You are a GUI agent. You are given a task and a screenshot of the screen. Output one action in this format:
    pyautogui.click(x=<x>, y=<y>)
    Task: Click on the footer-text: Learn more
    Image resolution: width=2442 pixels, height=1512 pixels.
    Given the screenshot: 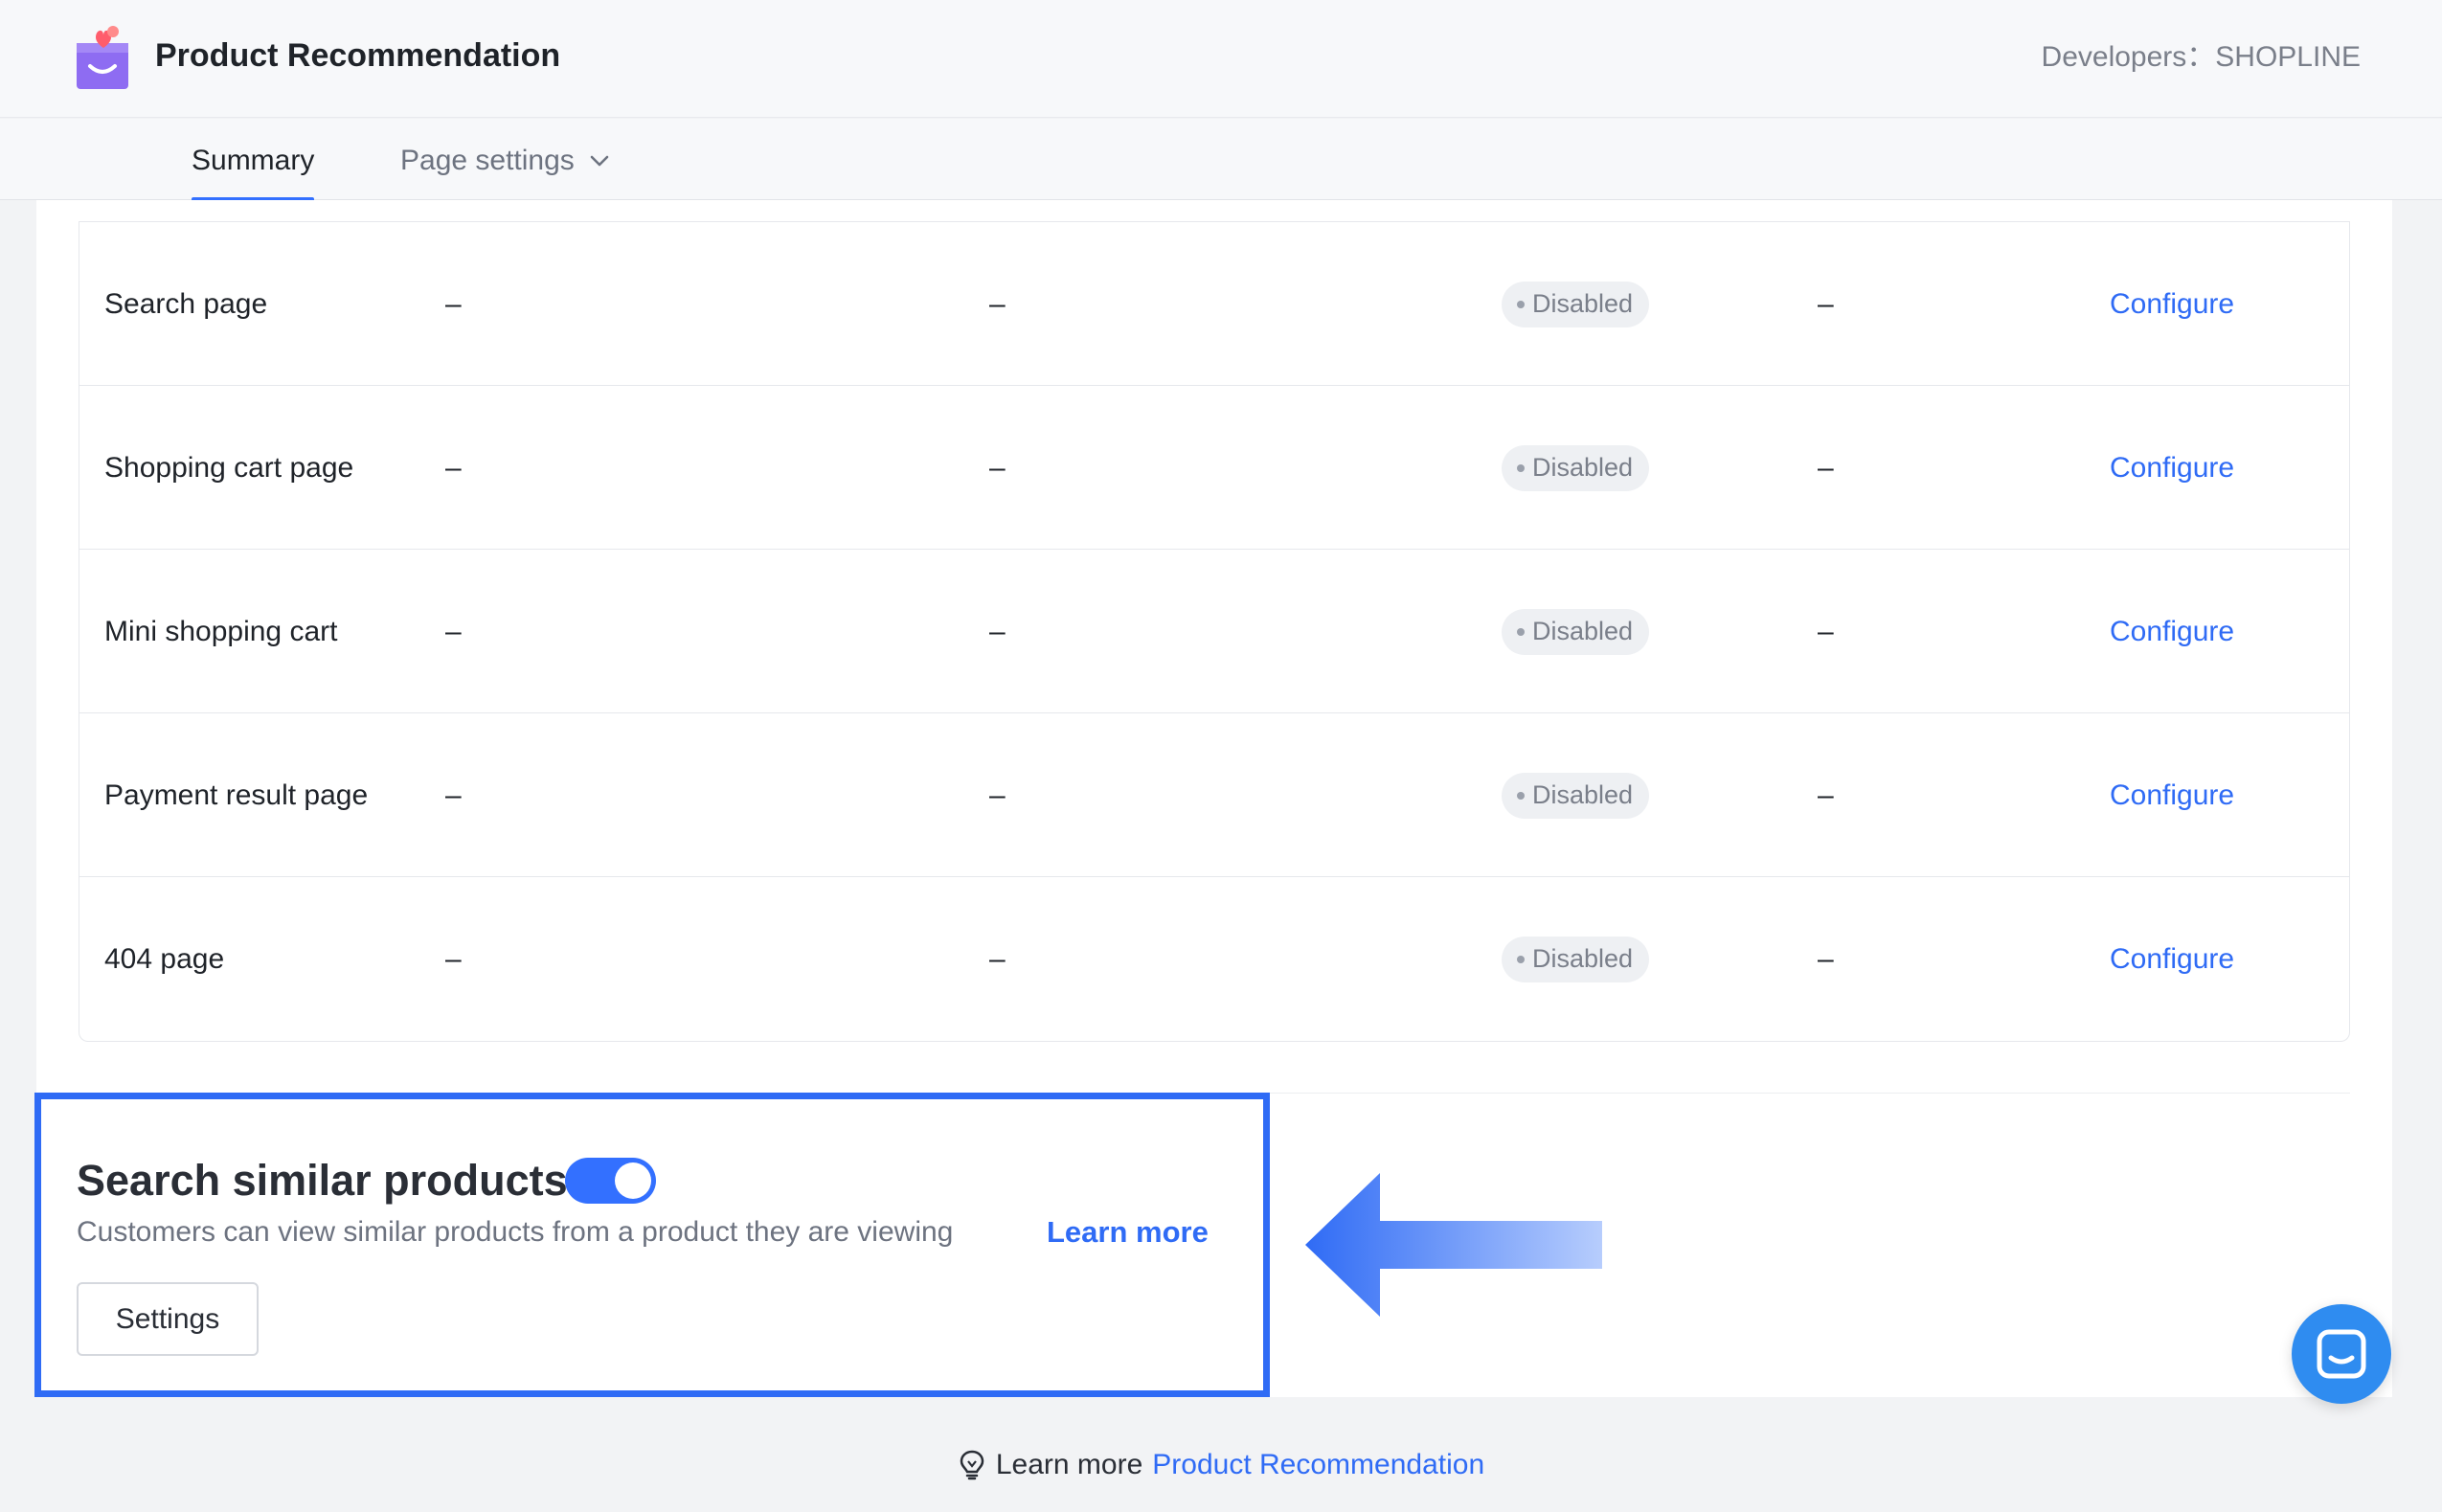 What is the action you would take?
    pyautogui.click(x=1069, y=1464)
    